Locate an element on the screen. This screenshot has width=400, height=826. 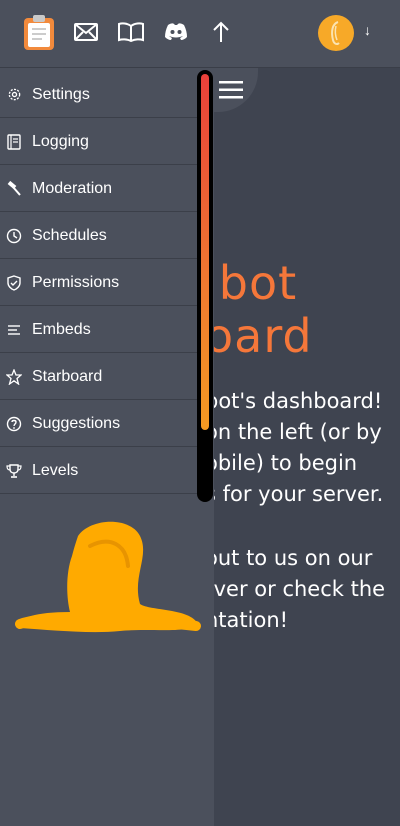
support-text-line-3: ntation! is located at coordinates (247, 620).